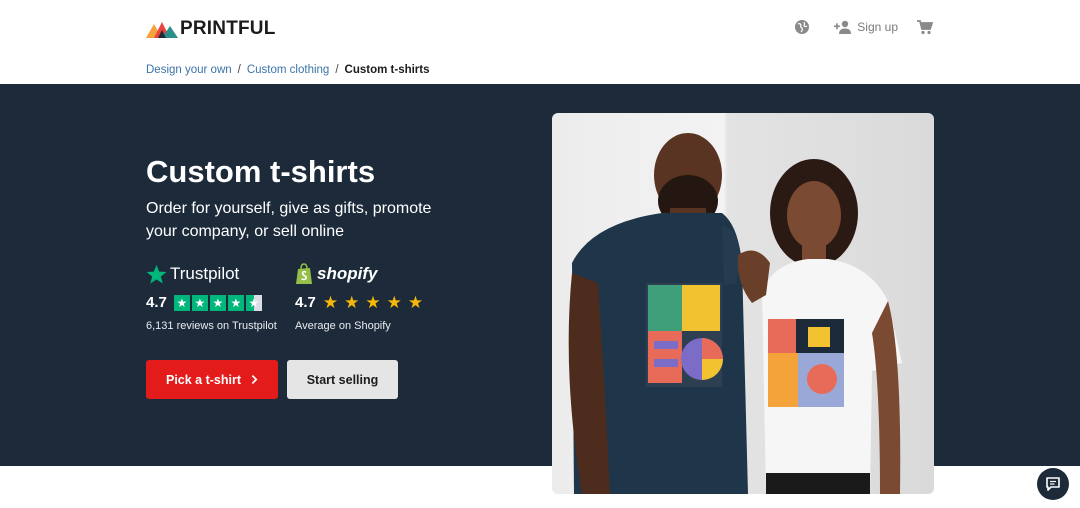  What do you see at coordinates (261, 171) in the screenshot?
I see `page-title: Custom t-shirts` at bounding box center [261, 171].